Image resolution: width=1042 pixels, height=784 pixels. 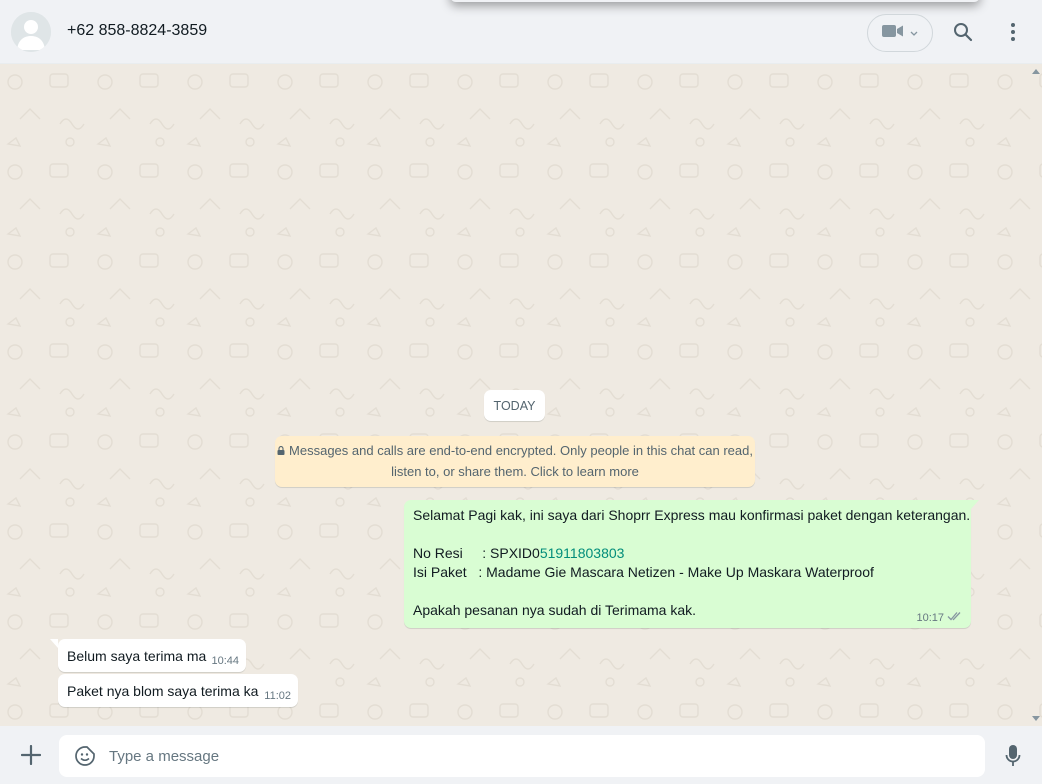 What do you see at coordinates (715, 1) in the screenshot?
I see `overlay-shadow` at bounding box center [715, 1].